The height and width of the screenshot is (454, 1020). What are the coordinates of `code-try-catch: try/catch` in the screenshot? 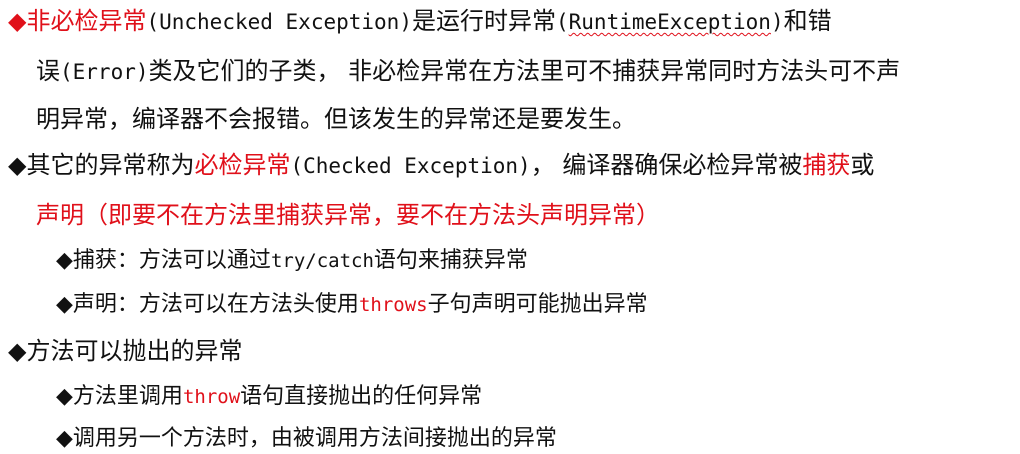 It's located at (322, 261).